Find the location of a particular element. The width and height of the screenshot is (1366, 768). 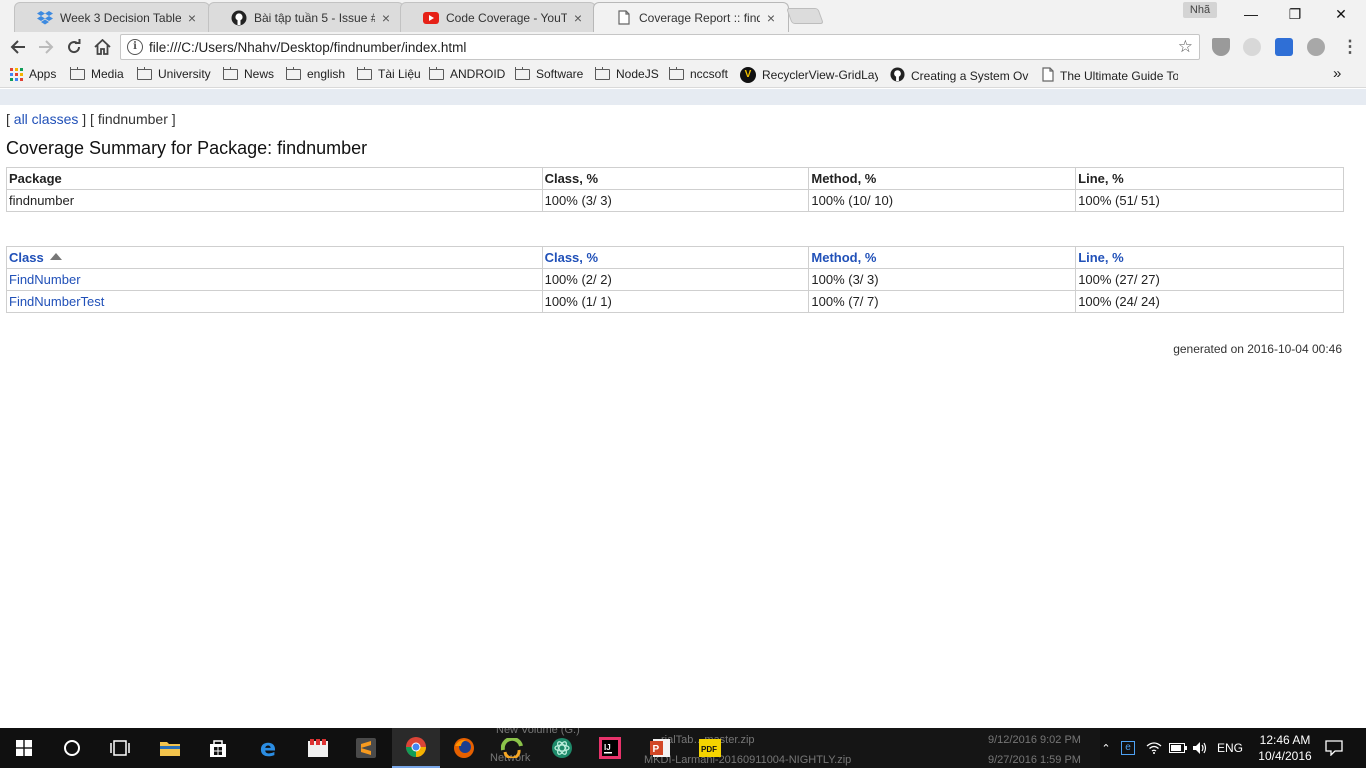

minimize-button: — is located at coordinates (1251, 14).